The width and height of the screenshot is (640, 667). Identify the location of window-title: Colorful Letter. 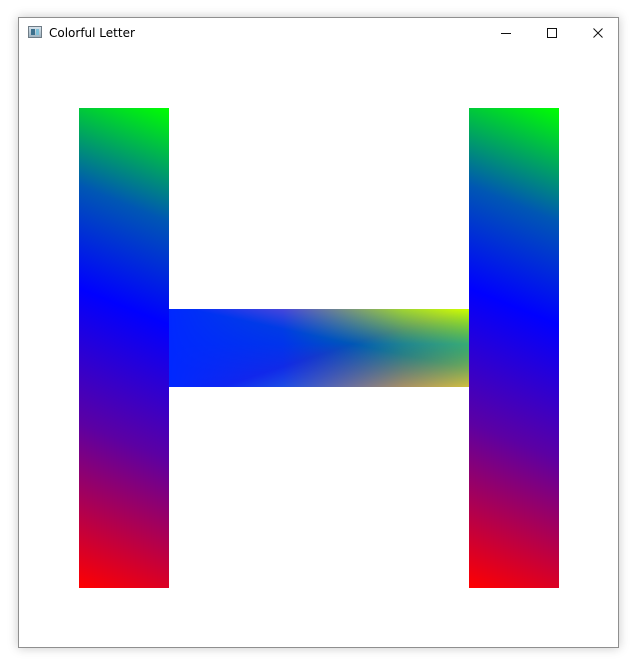
(92, 33).